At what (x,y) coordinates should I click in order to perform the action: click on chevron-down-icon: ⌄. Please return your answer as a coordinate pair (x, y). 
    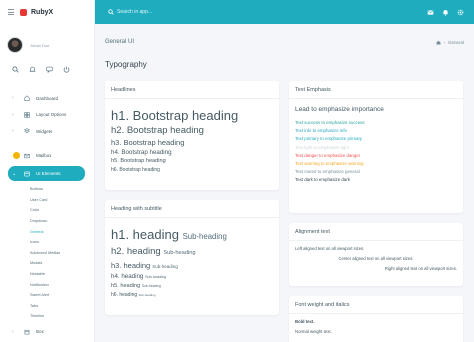
    Looking at the image, I should click on (14, 173).